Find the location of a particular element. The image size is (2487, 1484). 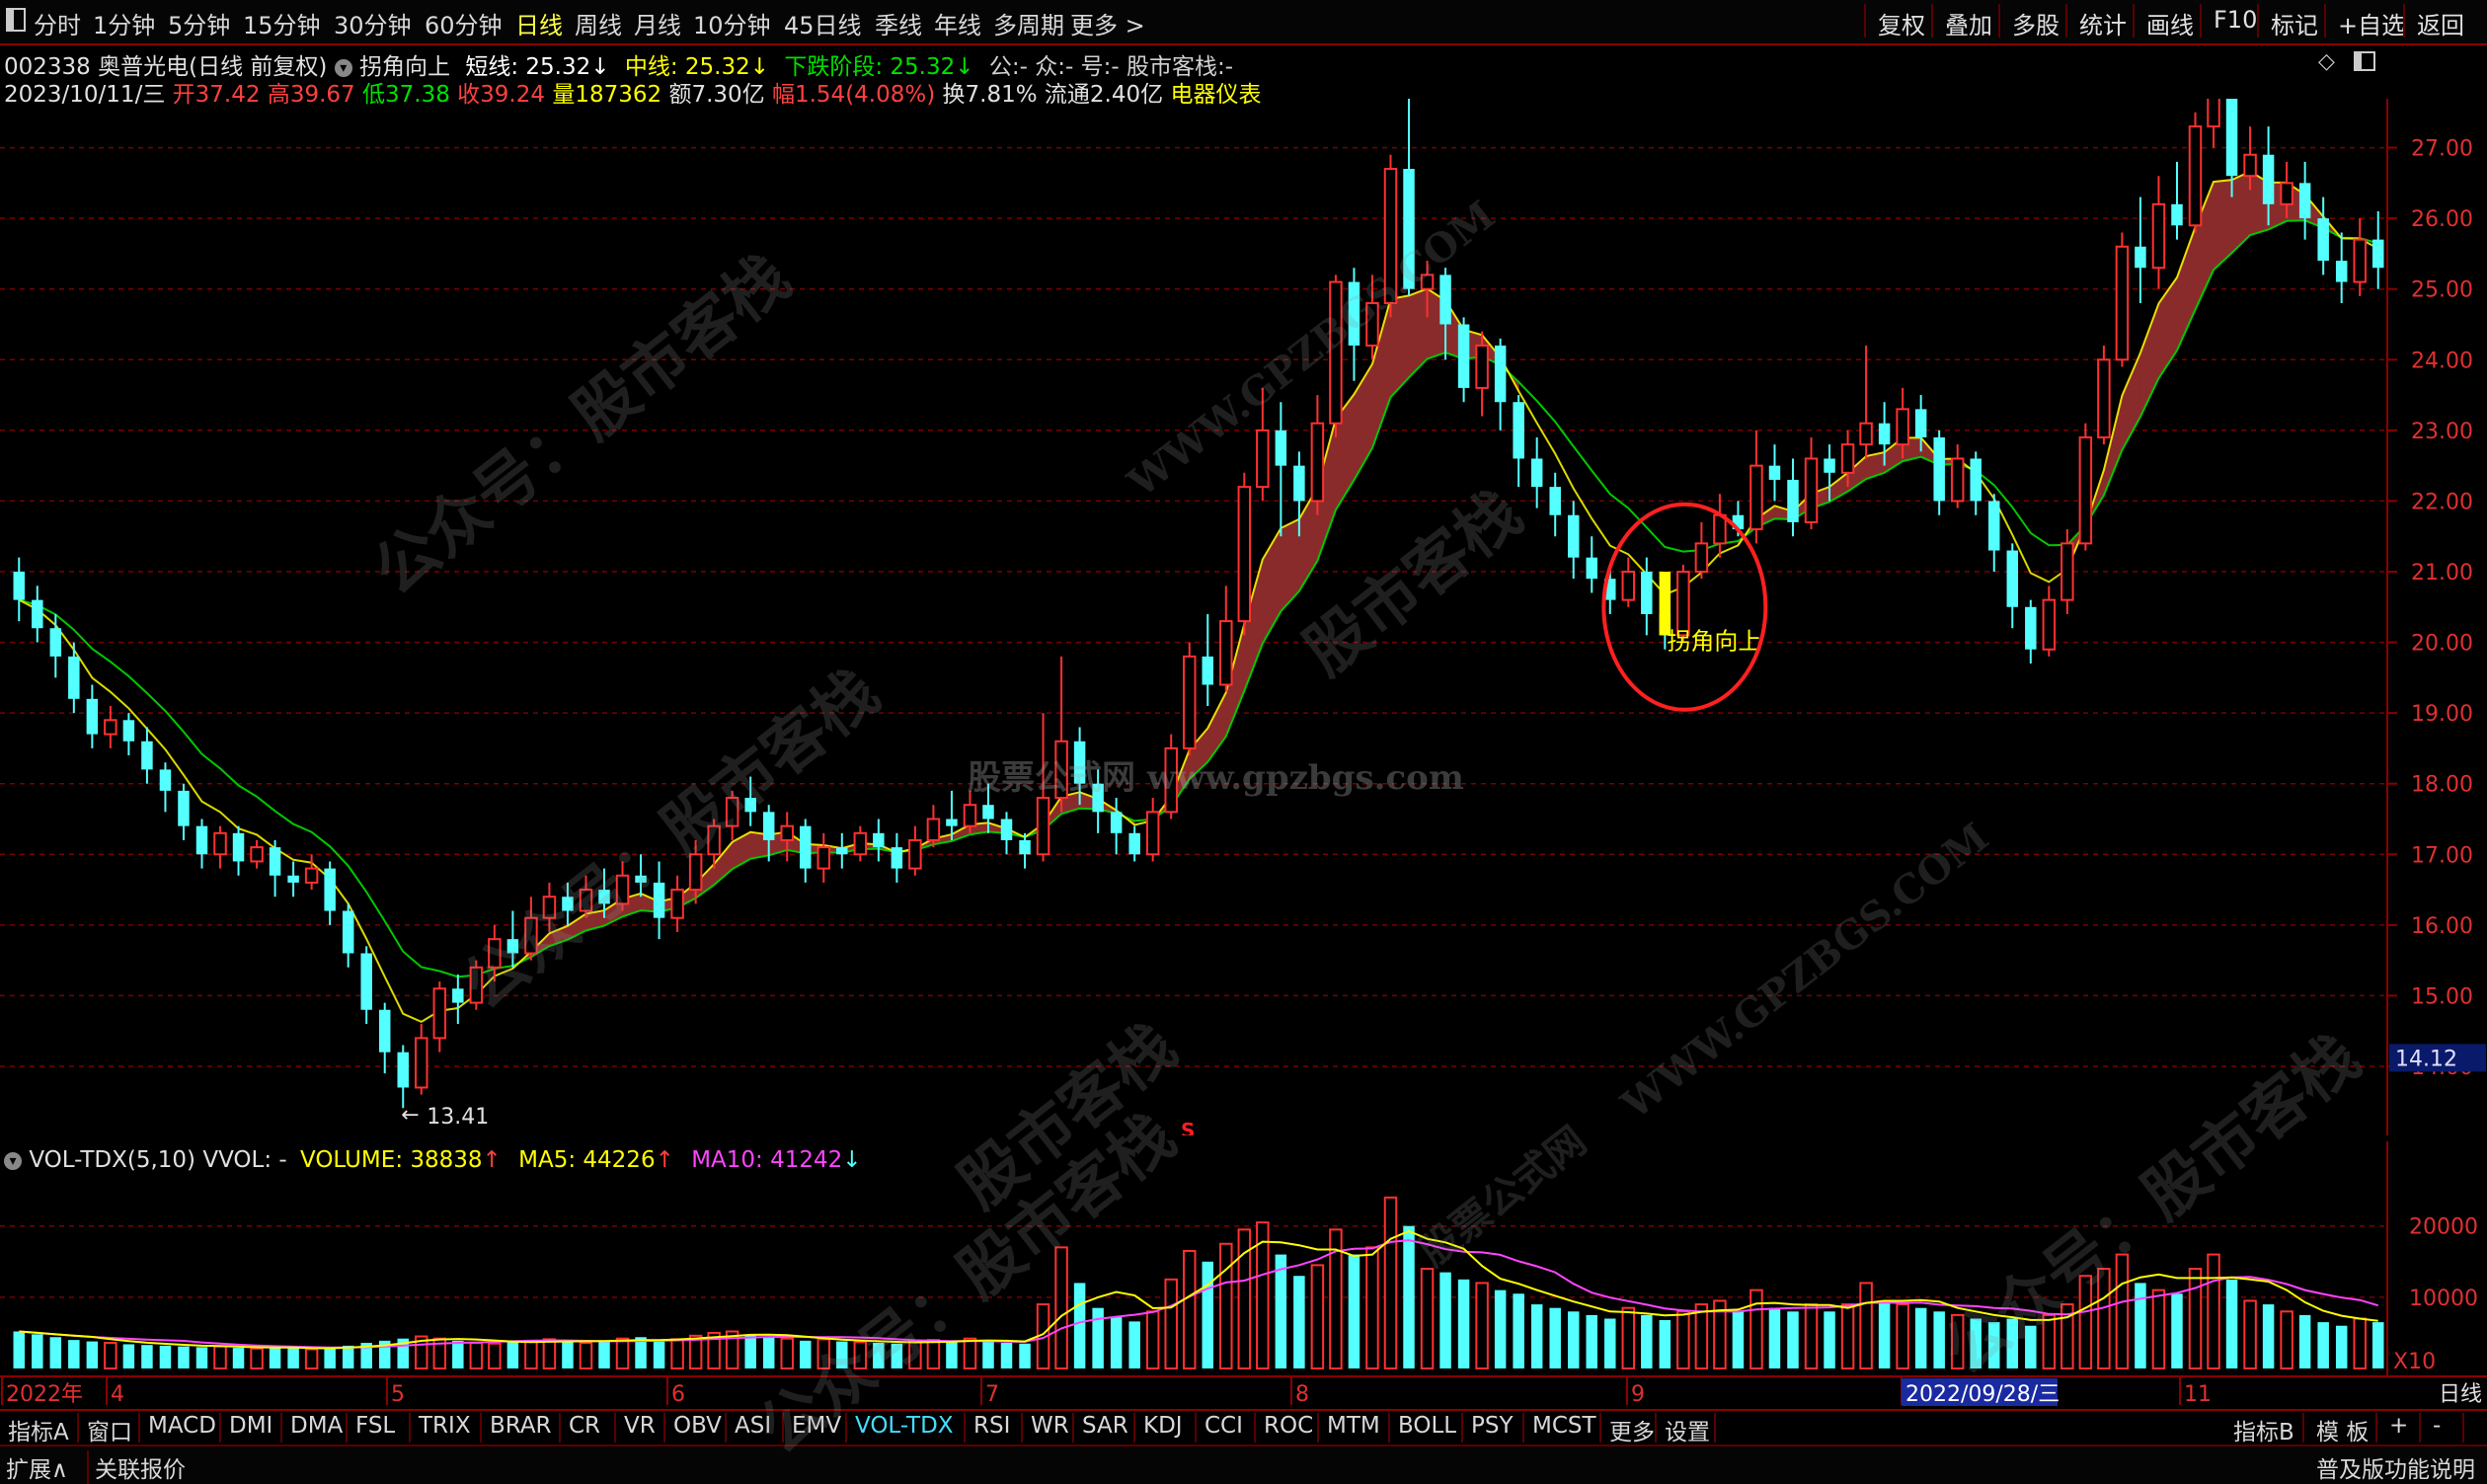

period-tab: 60分钟 is located at coordinates (464, 23).